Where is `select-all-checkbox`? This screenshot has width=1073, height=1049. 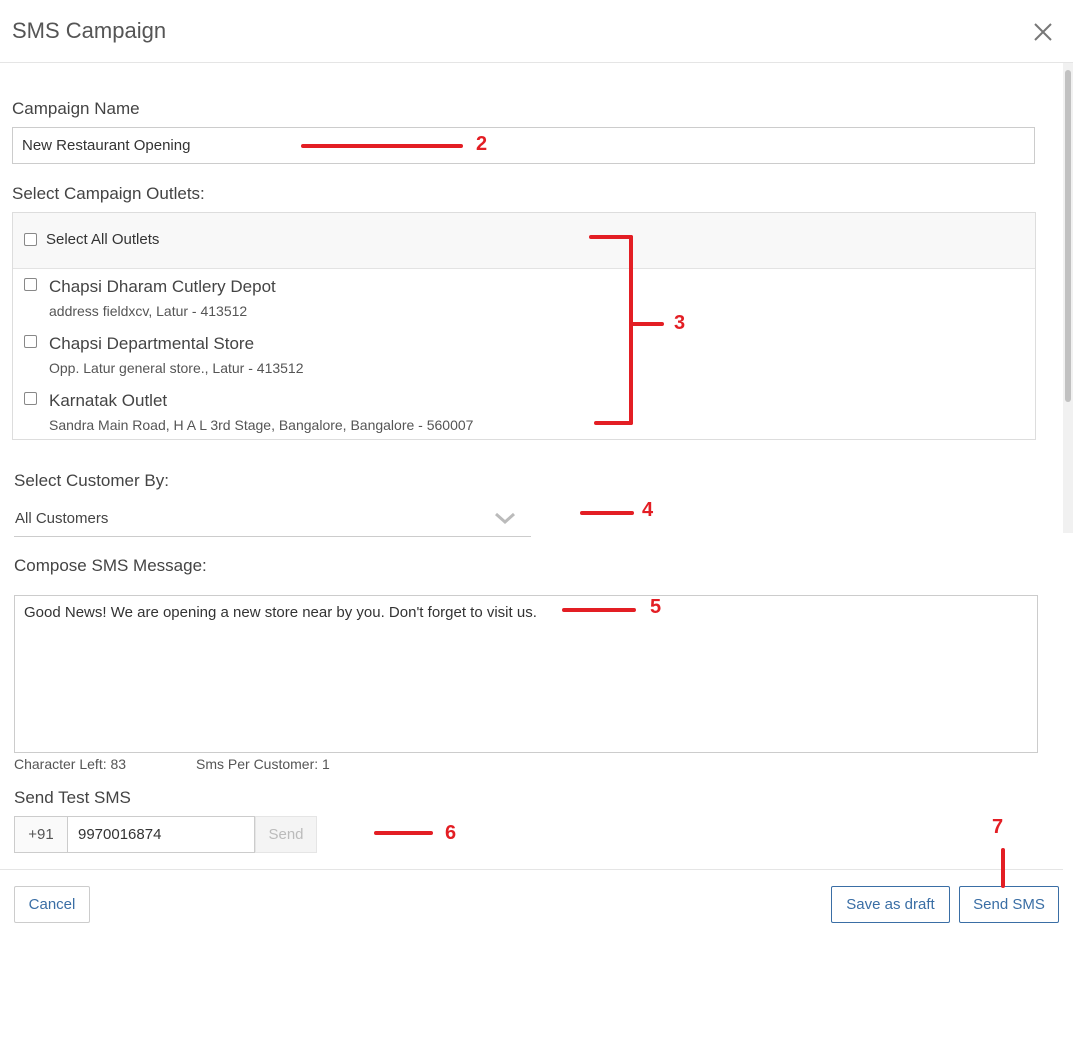
select-all-checkbox is located at coordinates (30, 239).